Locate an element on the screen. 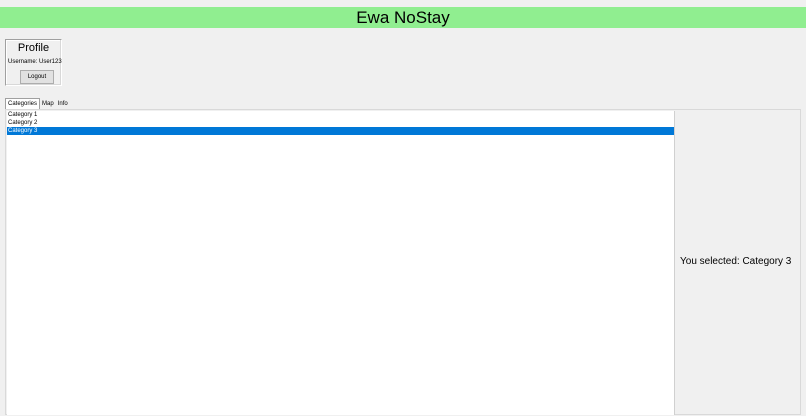 Image resolution: width=806 pixels, height=416 pixels. logout-button: Logout is located at coordinates (37, 77).